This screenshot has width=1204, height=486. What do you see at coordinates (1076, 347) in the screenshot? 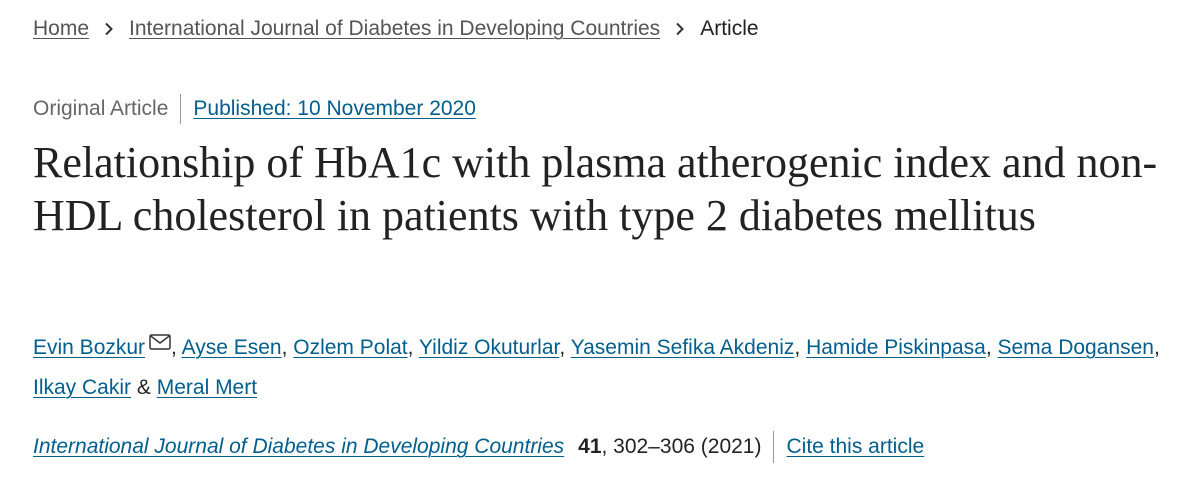
I see `author-link: Sema Dogansen` at bounding box center [1076, 347].